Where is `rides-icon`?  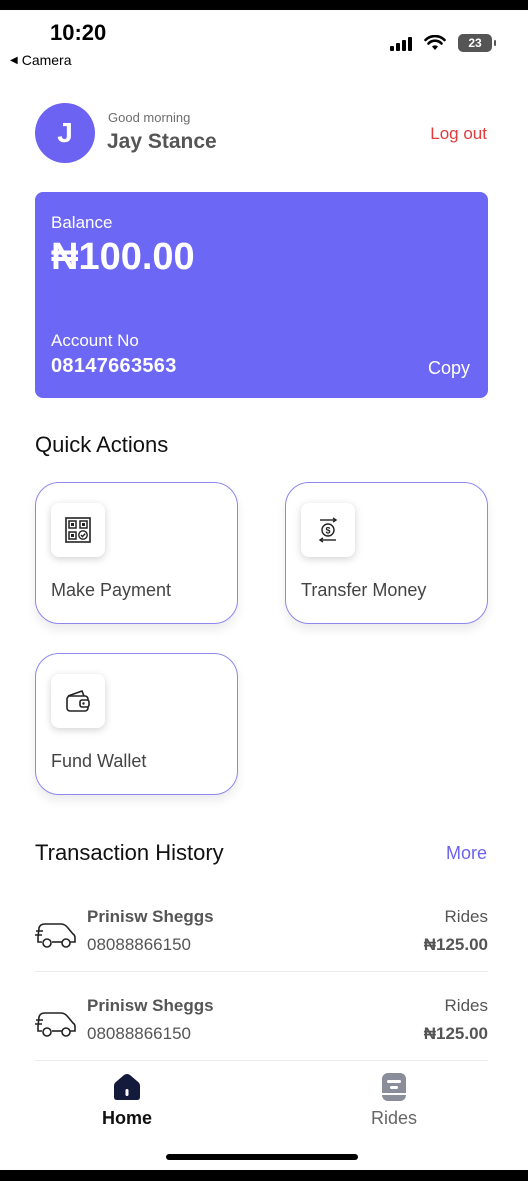 rides-icon is located at coordinates (394, 1087).